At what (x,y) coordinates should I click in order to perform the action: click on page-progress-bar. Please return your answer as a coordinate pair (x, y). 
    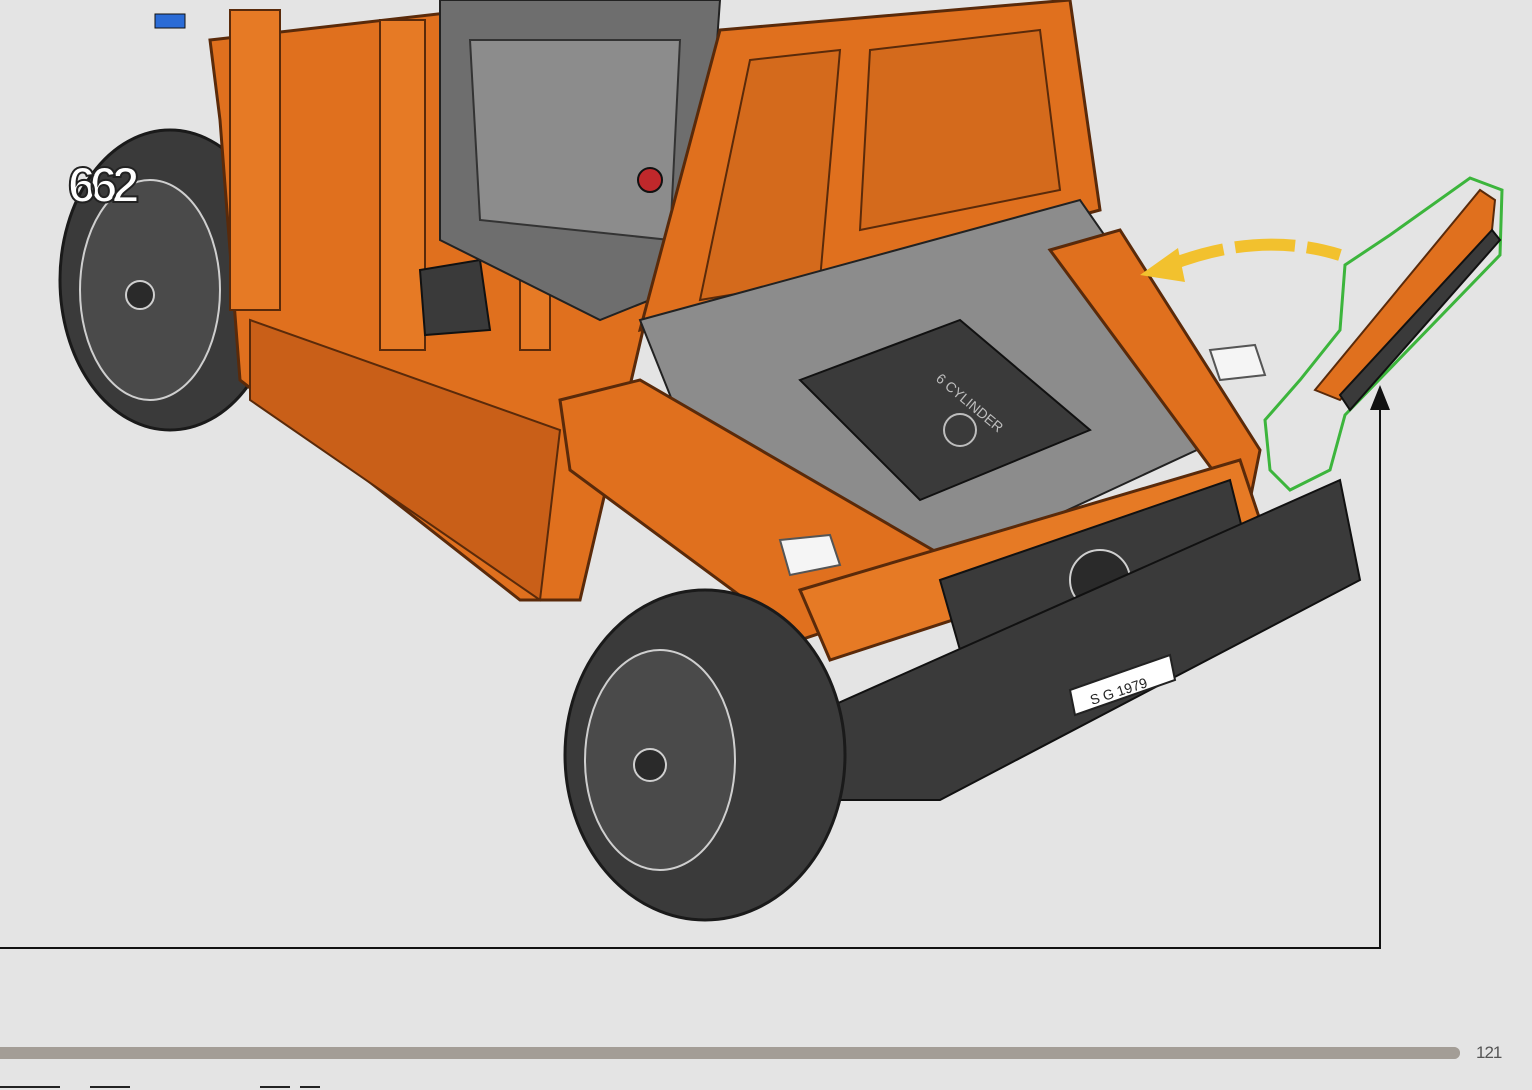
    Looking at the image, I should click on (730, 1053).